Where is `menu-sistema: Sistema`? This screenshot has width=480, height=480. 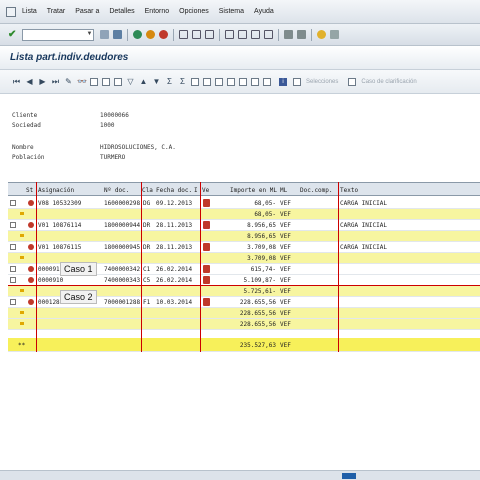 menu-sistema: Sistema is located at coordinates (231, 11).